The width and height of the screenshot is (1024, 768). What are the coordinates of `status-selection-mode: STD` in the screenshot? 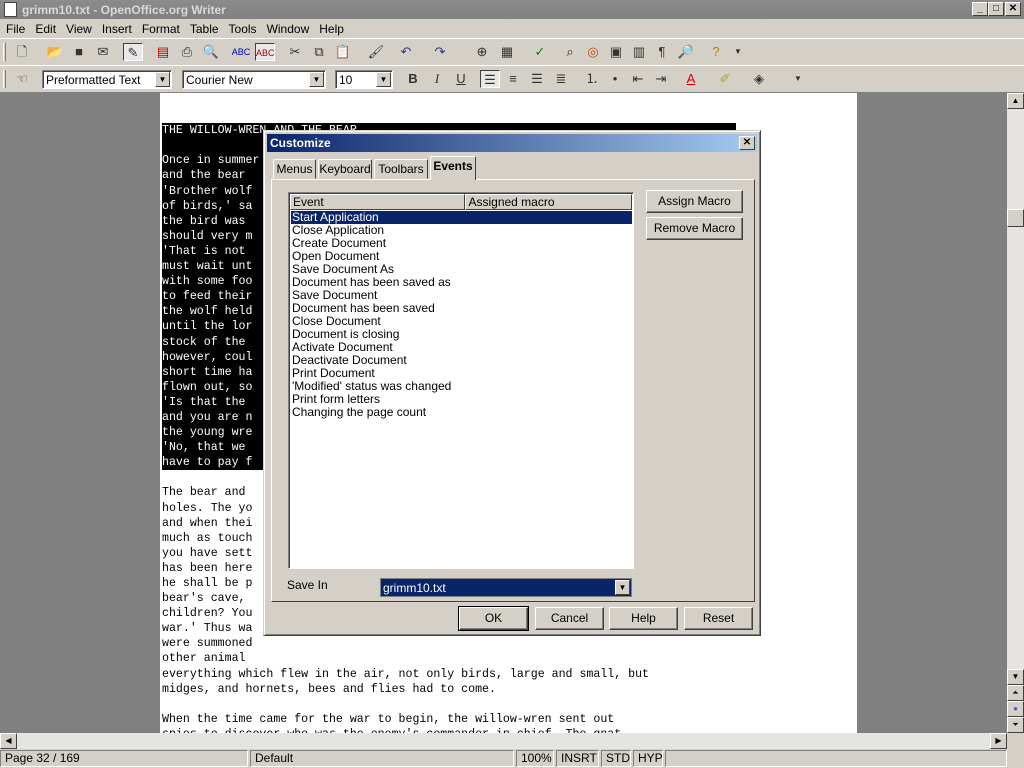 It's located at (616, 758).